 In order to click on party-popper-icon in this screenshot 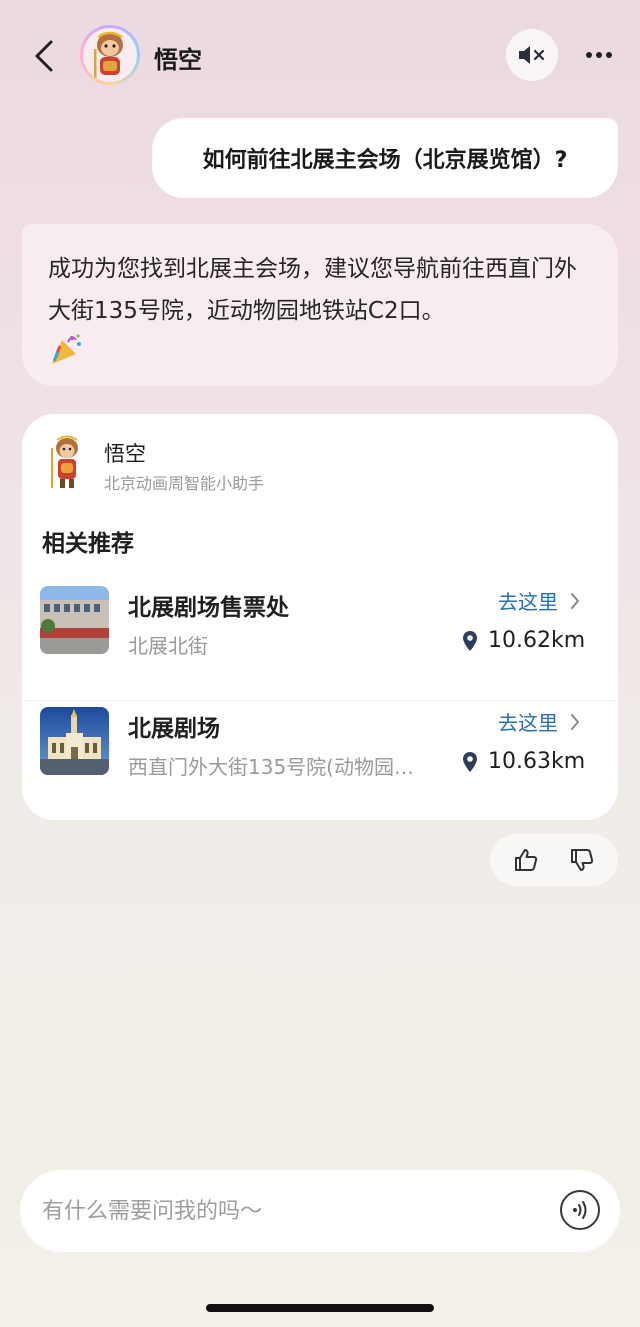, I will do `click(66, 349)`.